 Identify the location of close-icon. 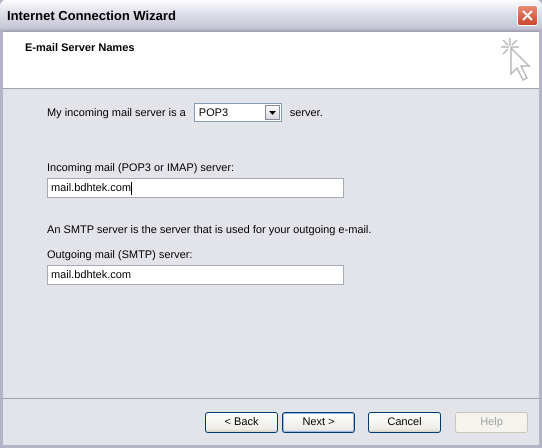
(527, 15).